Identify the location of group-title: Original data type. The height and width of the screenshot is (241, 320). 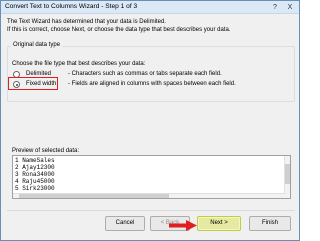
(37, 45).